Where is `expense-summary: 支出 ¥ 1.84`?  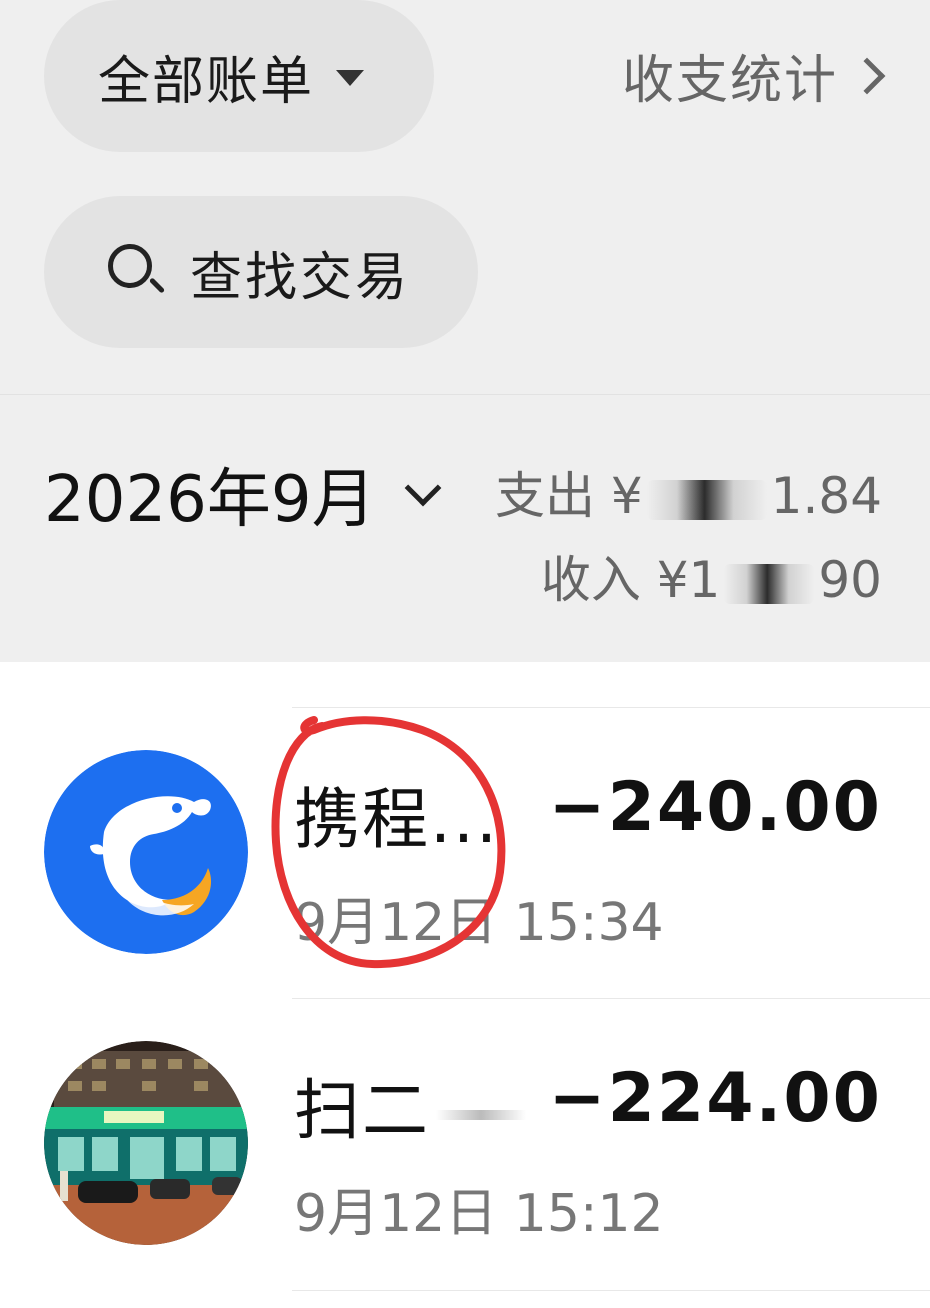 expense-summary: 支出 ¥ 1.84 is located at coordinates (688, 492).